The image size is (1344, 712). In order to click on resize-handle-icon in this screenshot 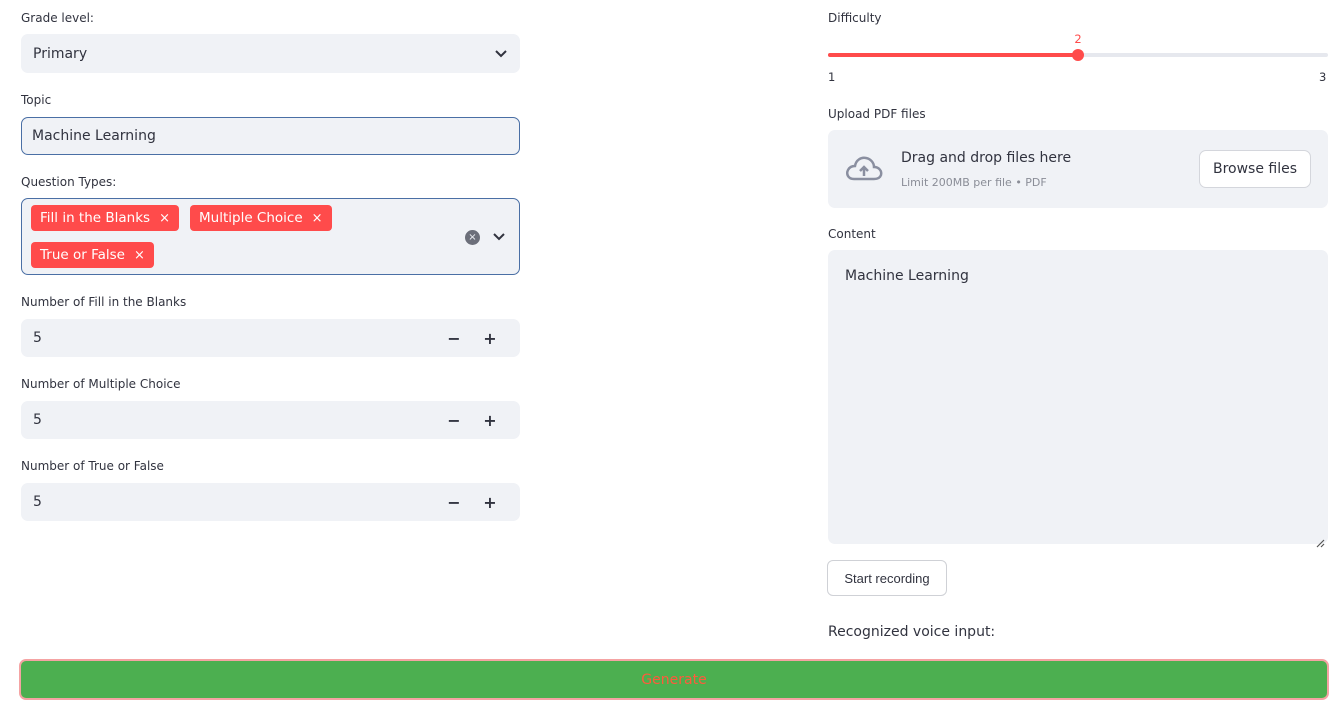, I will do `click(1320, 542)`.